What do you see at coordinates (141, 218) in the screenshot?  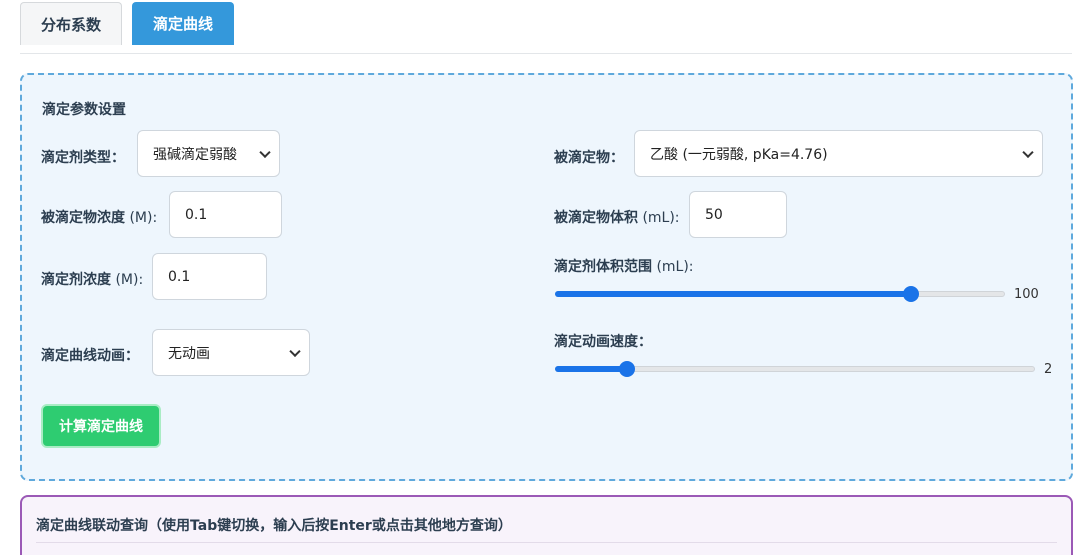 I see `analyte-conc-unit: (M):` at bounding box center [141, 218].